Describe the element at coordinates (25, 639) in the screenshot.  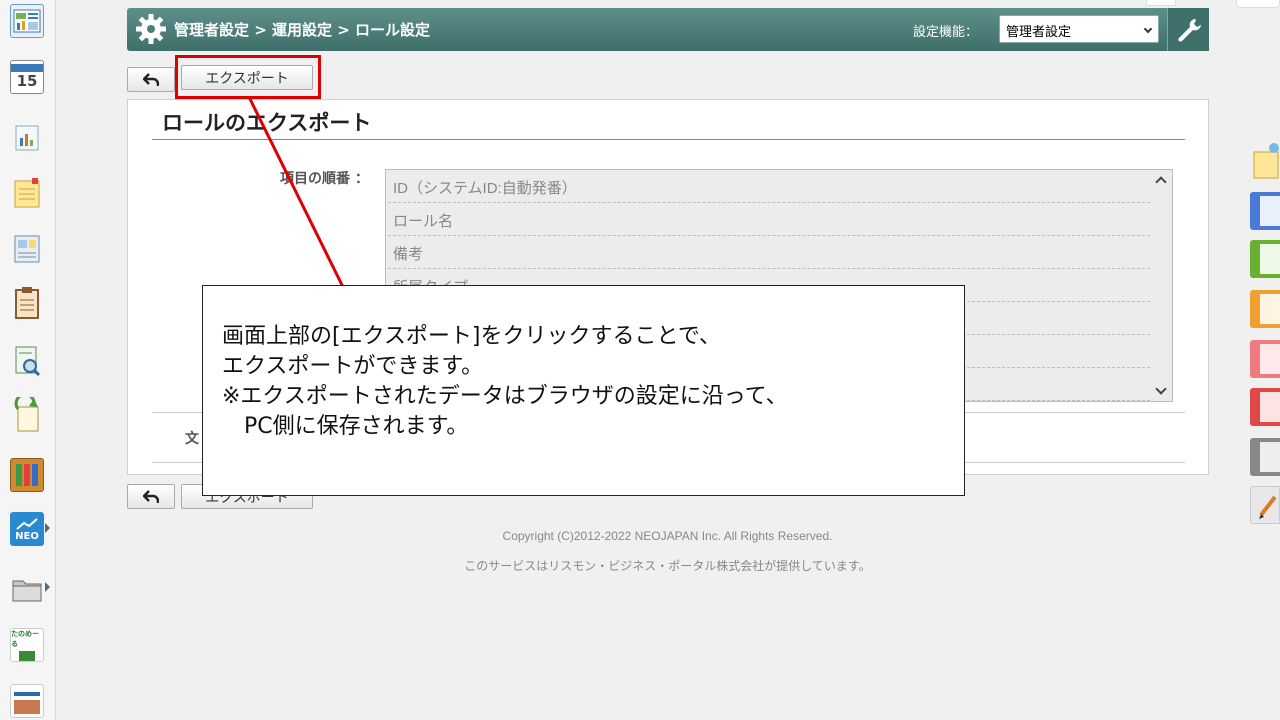
I see `tanomeru-label: たのめーる` at that location.